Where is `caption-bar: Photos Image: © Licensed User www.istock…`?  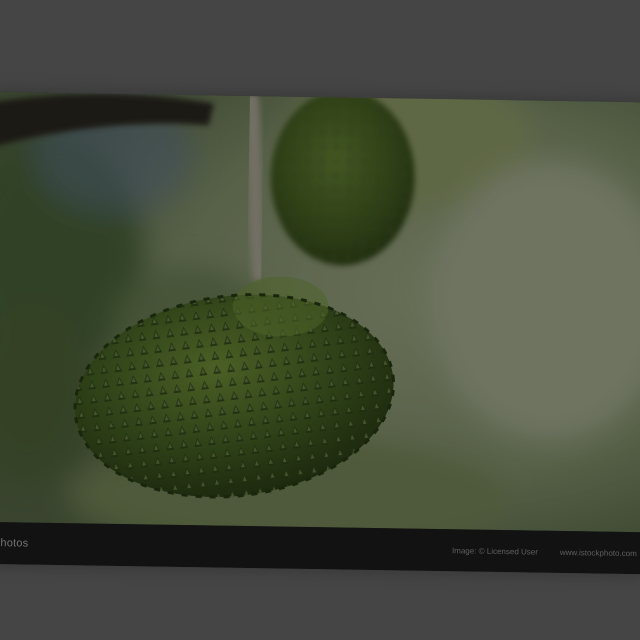 caption-bar: Photos Image: © Licensed User www.istock… is located at coordinates (320, 548).